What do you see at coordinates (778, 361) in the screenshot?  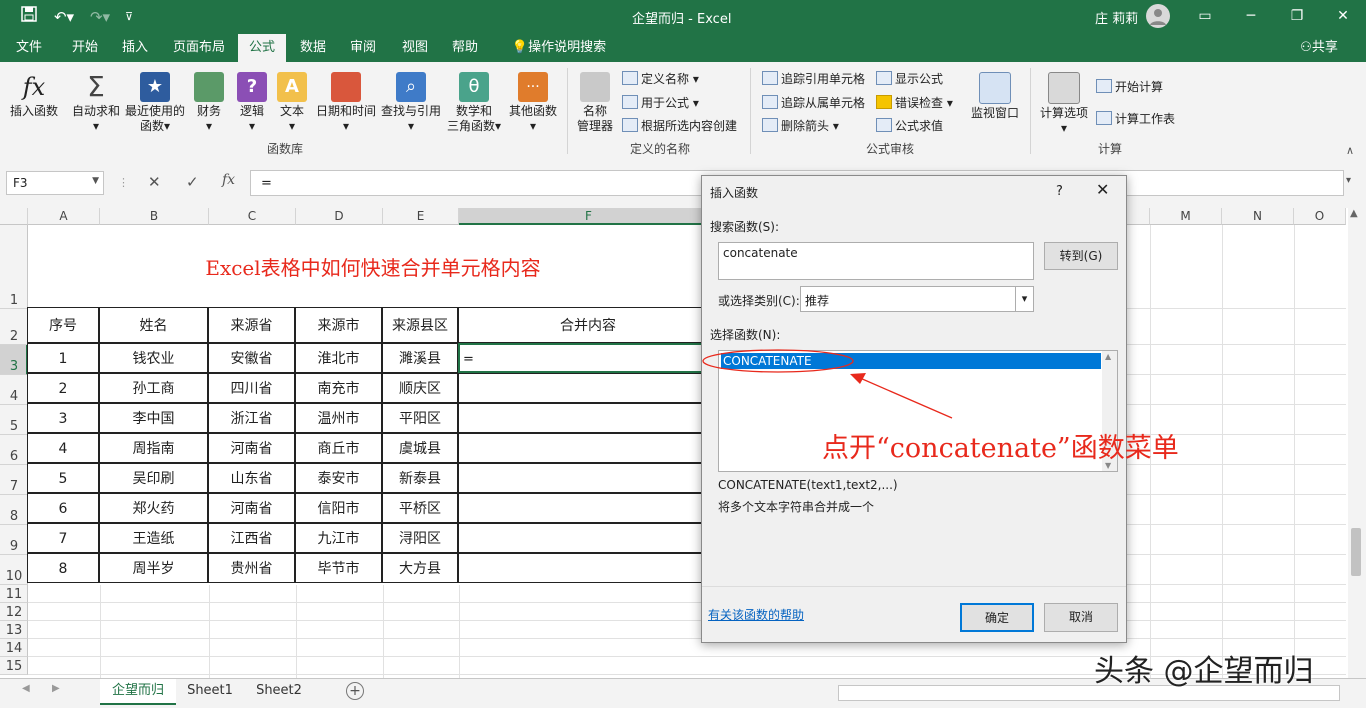 I see `highlight-ellipse` at bounding box center [778, 361].